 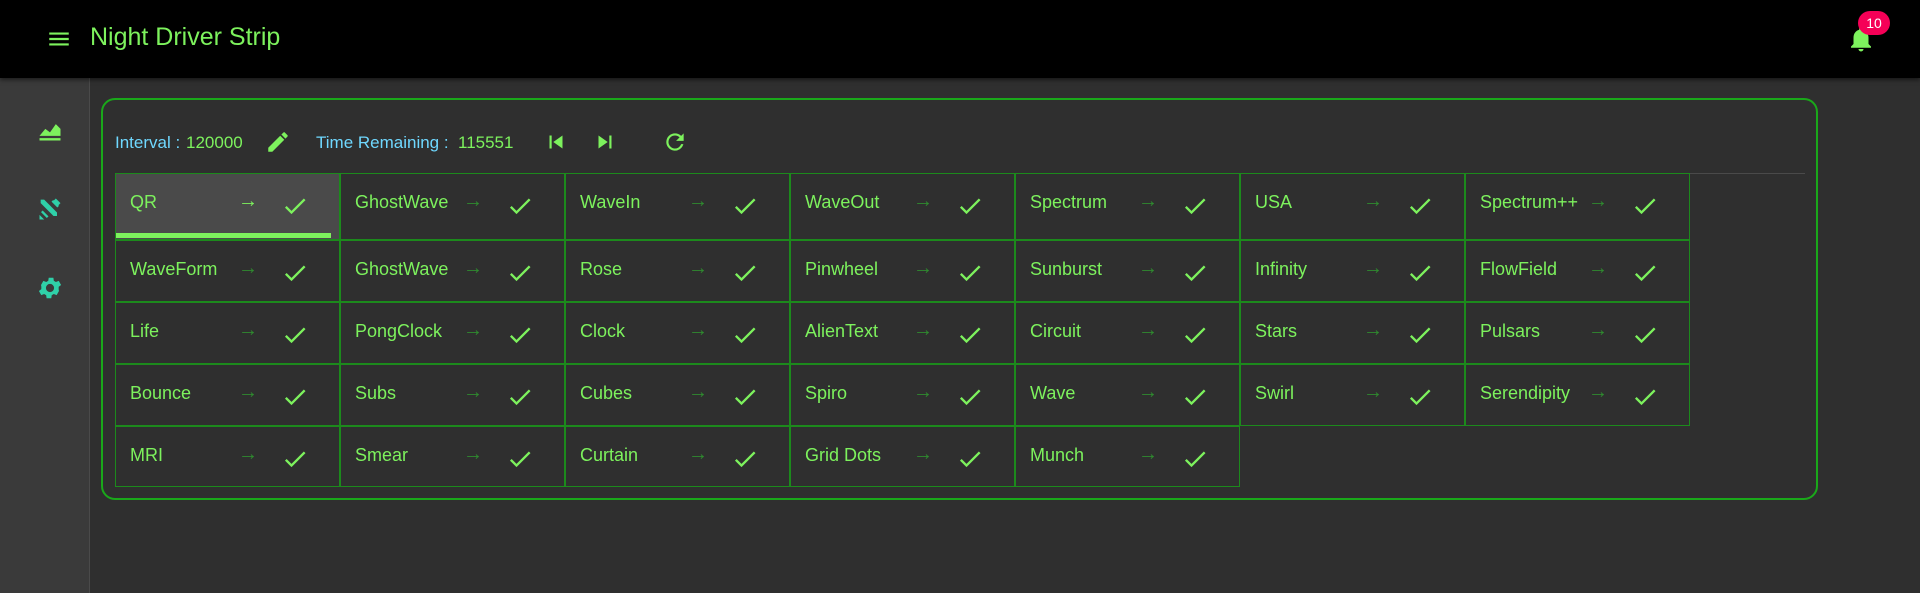 I want to click on effect-cell: Stars →, so click(x=1352, y=333).